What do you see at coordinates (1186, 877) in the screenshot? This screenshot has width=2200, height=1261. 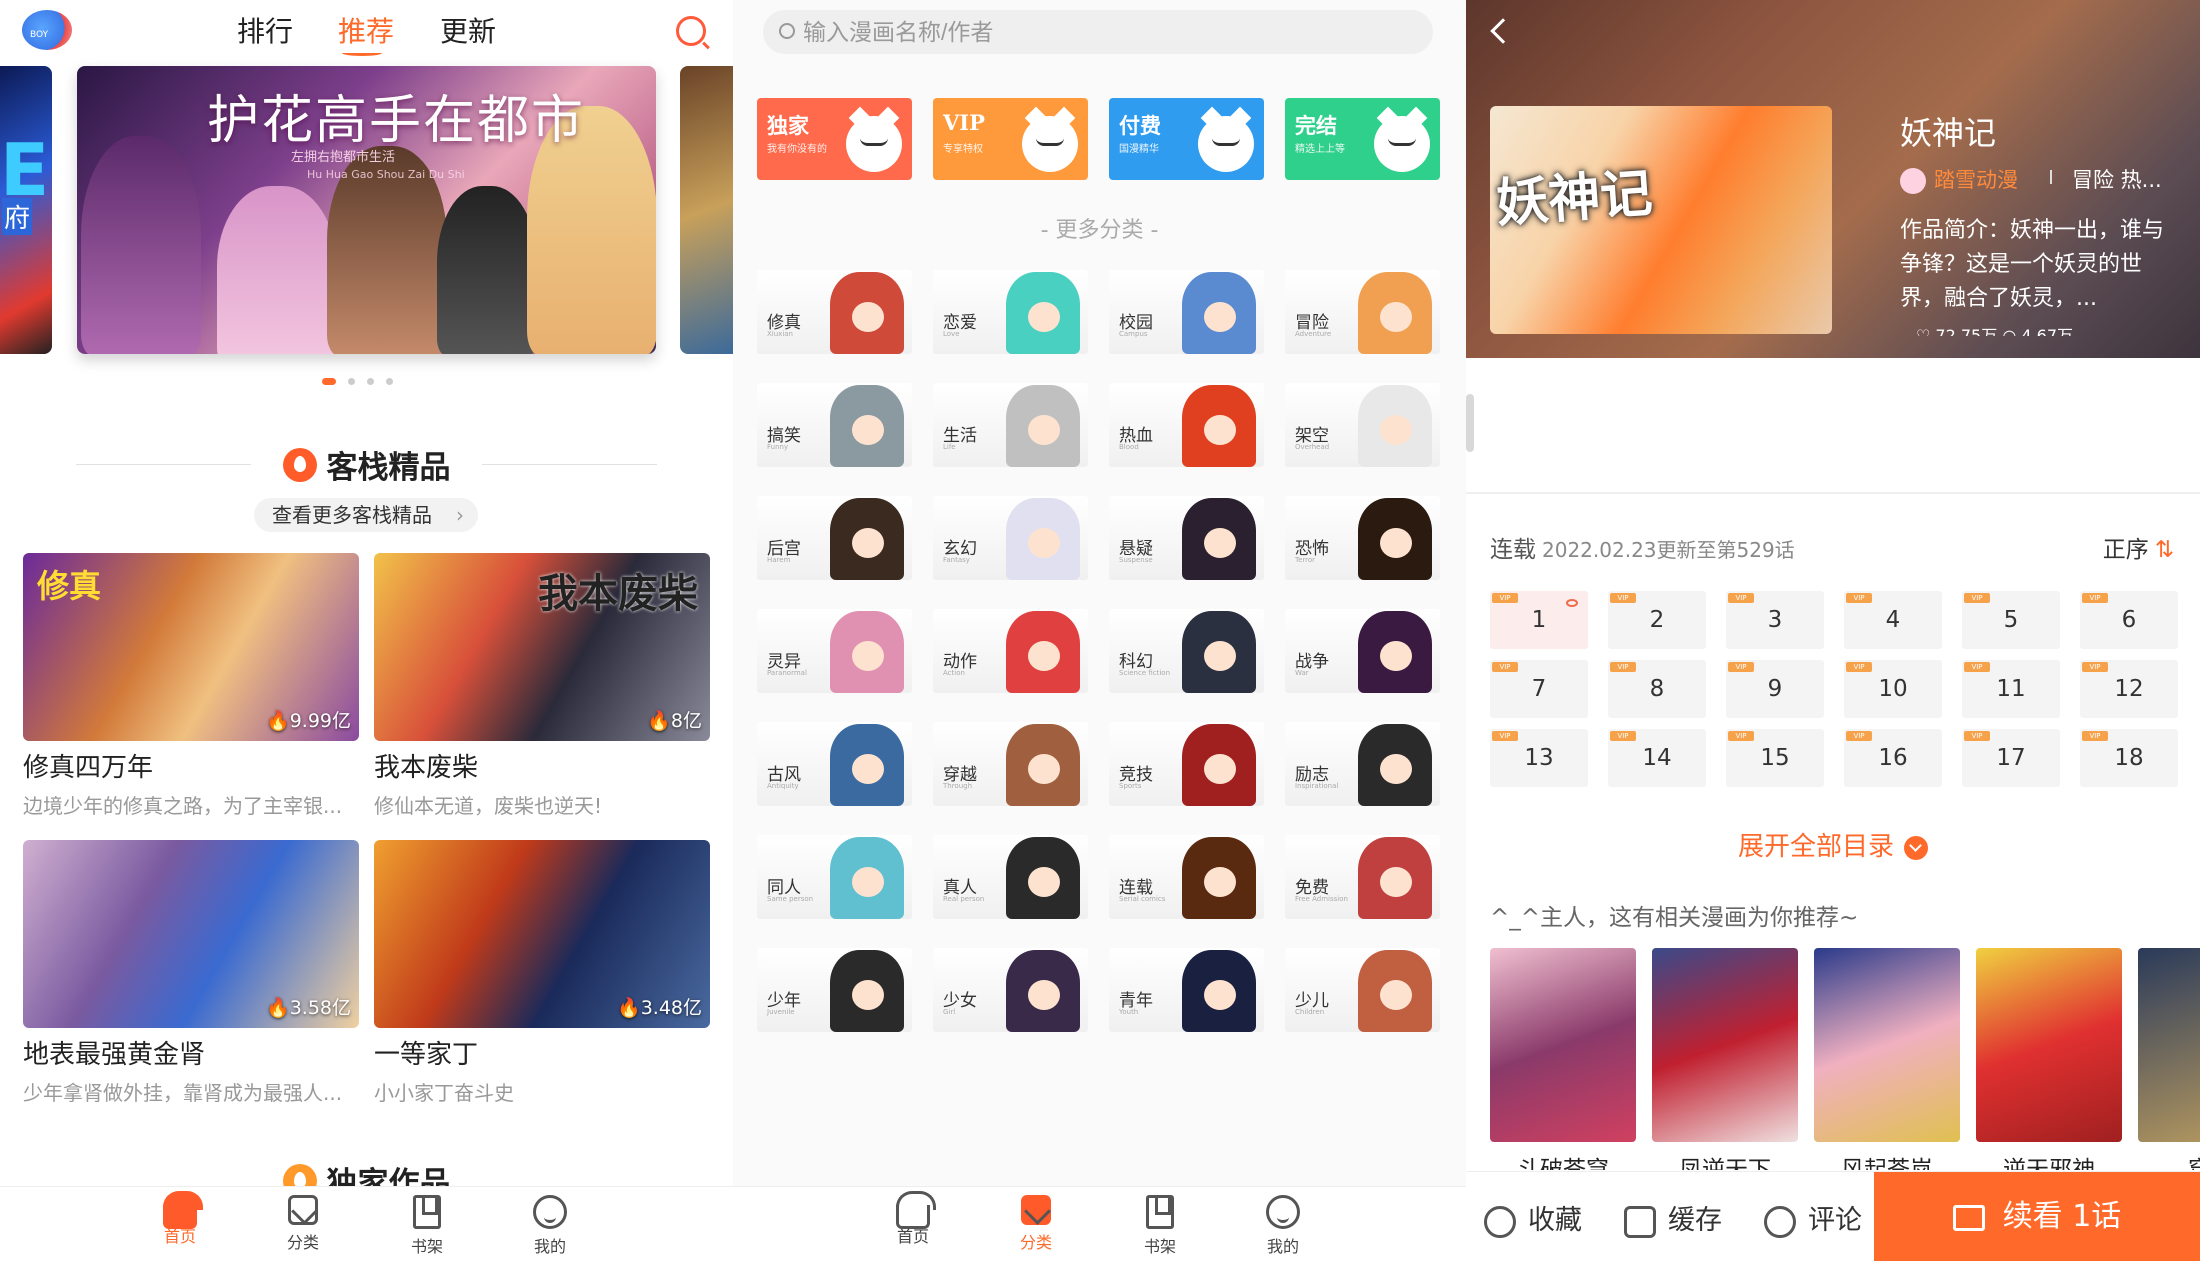 I see `category-item-22: 连载 Serial comics` at bounding box center [1186, 877].